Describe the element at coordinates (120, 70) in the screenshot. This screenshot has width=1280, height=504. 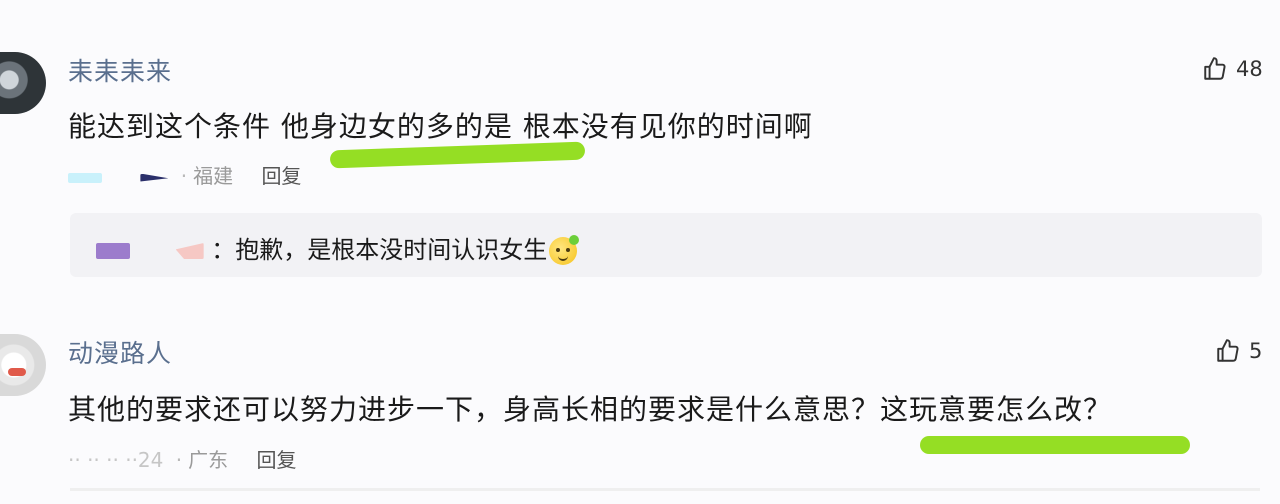
I see `comment-username: 耒耒耒来` at that location.